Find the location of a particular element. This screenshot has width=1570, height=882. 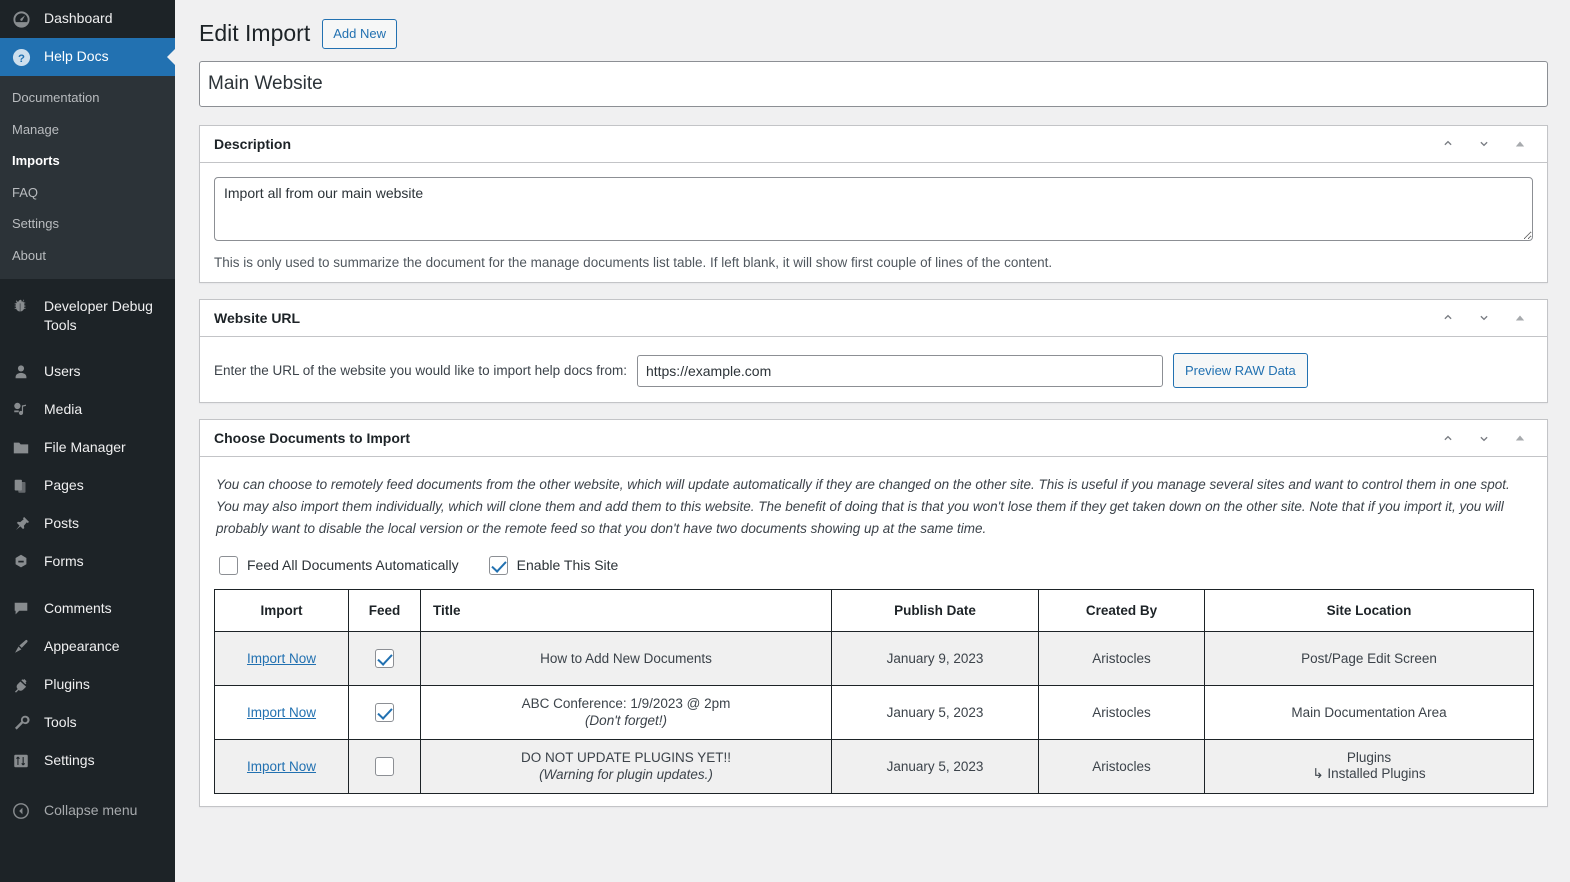

submenu-item-faq: FAQ is located at coordinates (87, 193).